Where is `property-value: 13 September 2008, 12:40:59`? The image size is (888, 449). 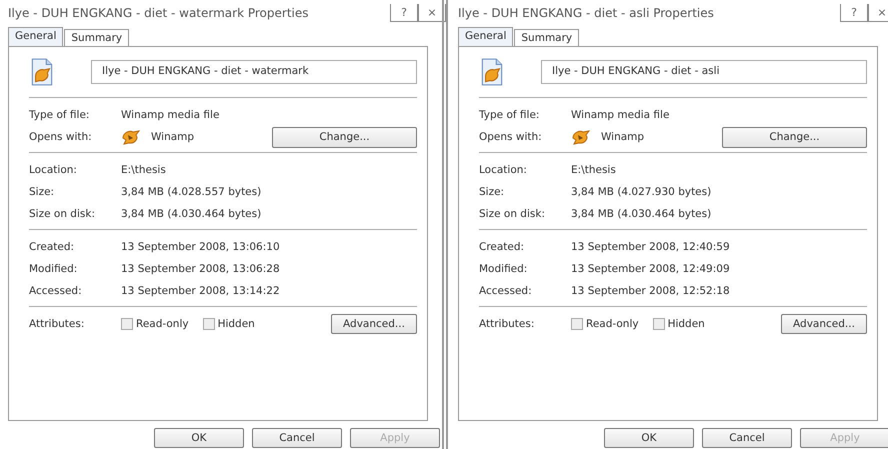
property-value: 13 September 2008, 12:40:59 is located at coordinates (650, 247).